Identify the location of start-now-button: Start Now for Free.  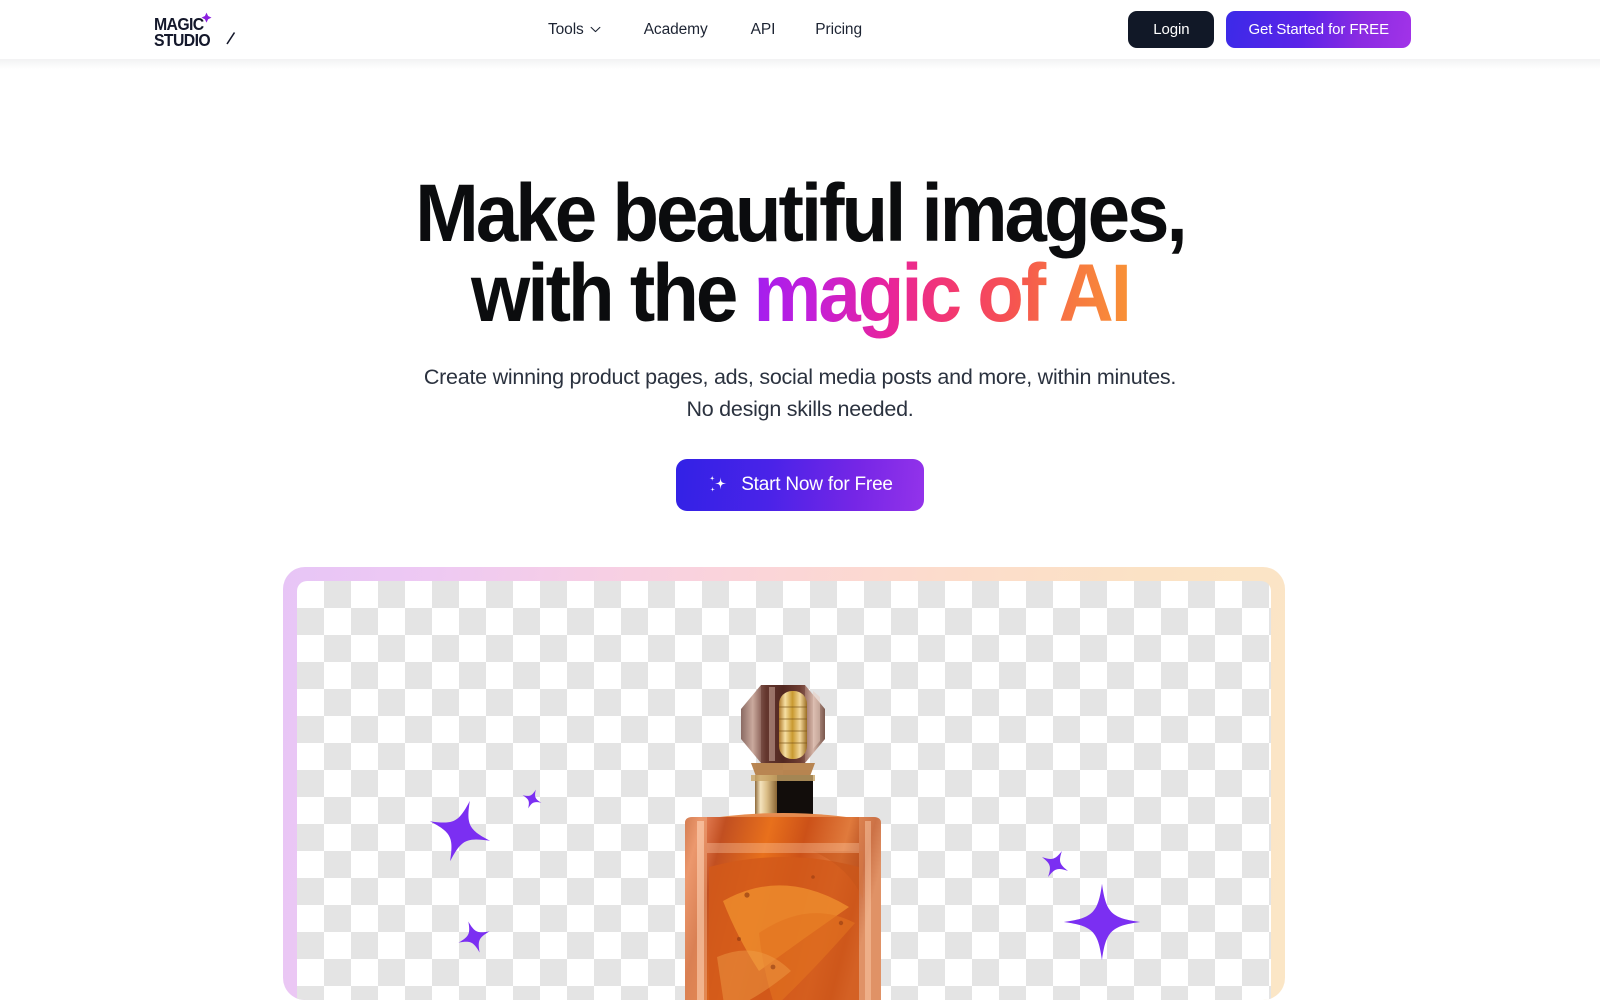
(800, 485).